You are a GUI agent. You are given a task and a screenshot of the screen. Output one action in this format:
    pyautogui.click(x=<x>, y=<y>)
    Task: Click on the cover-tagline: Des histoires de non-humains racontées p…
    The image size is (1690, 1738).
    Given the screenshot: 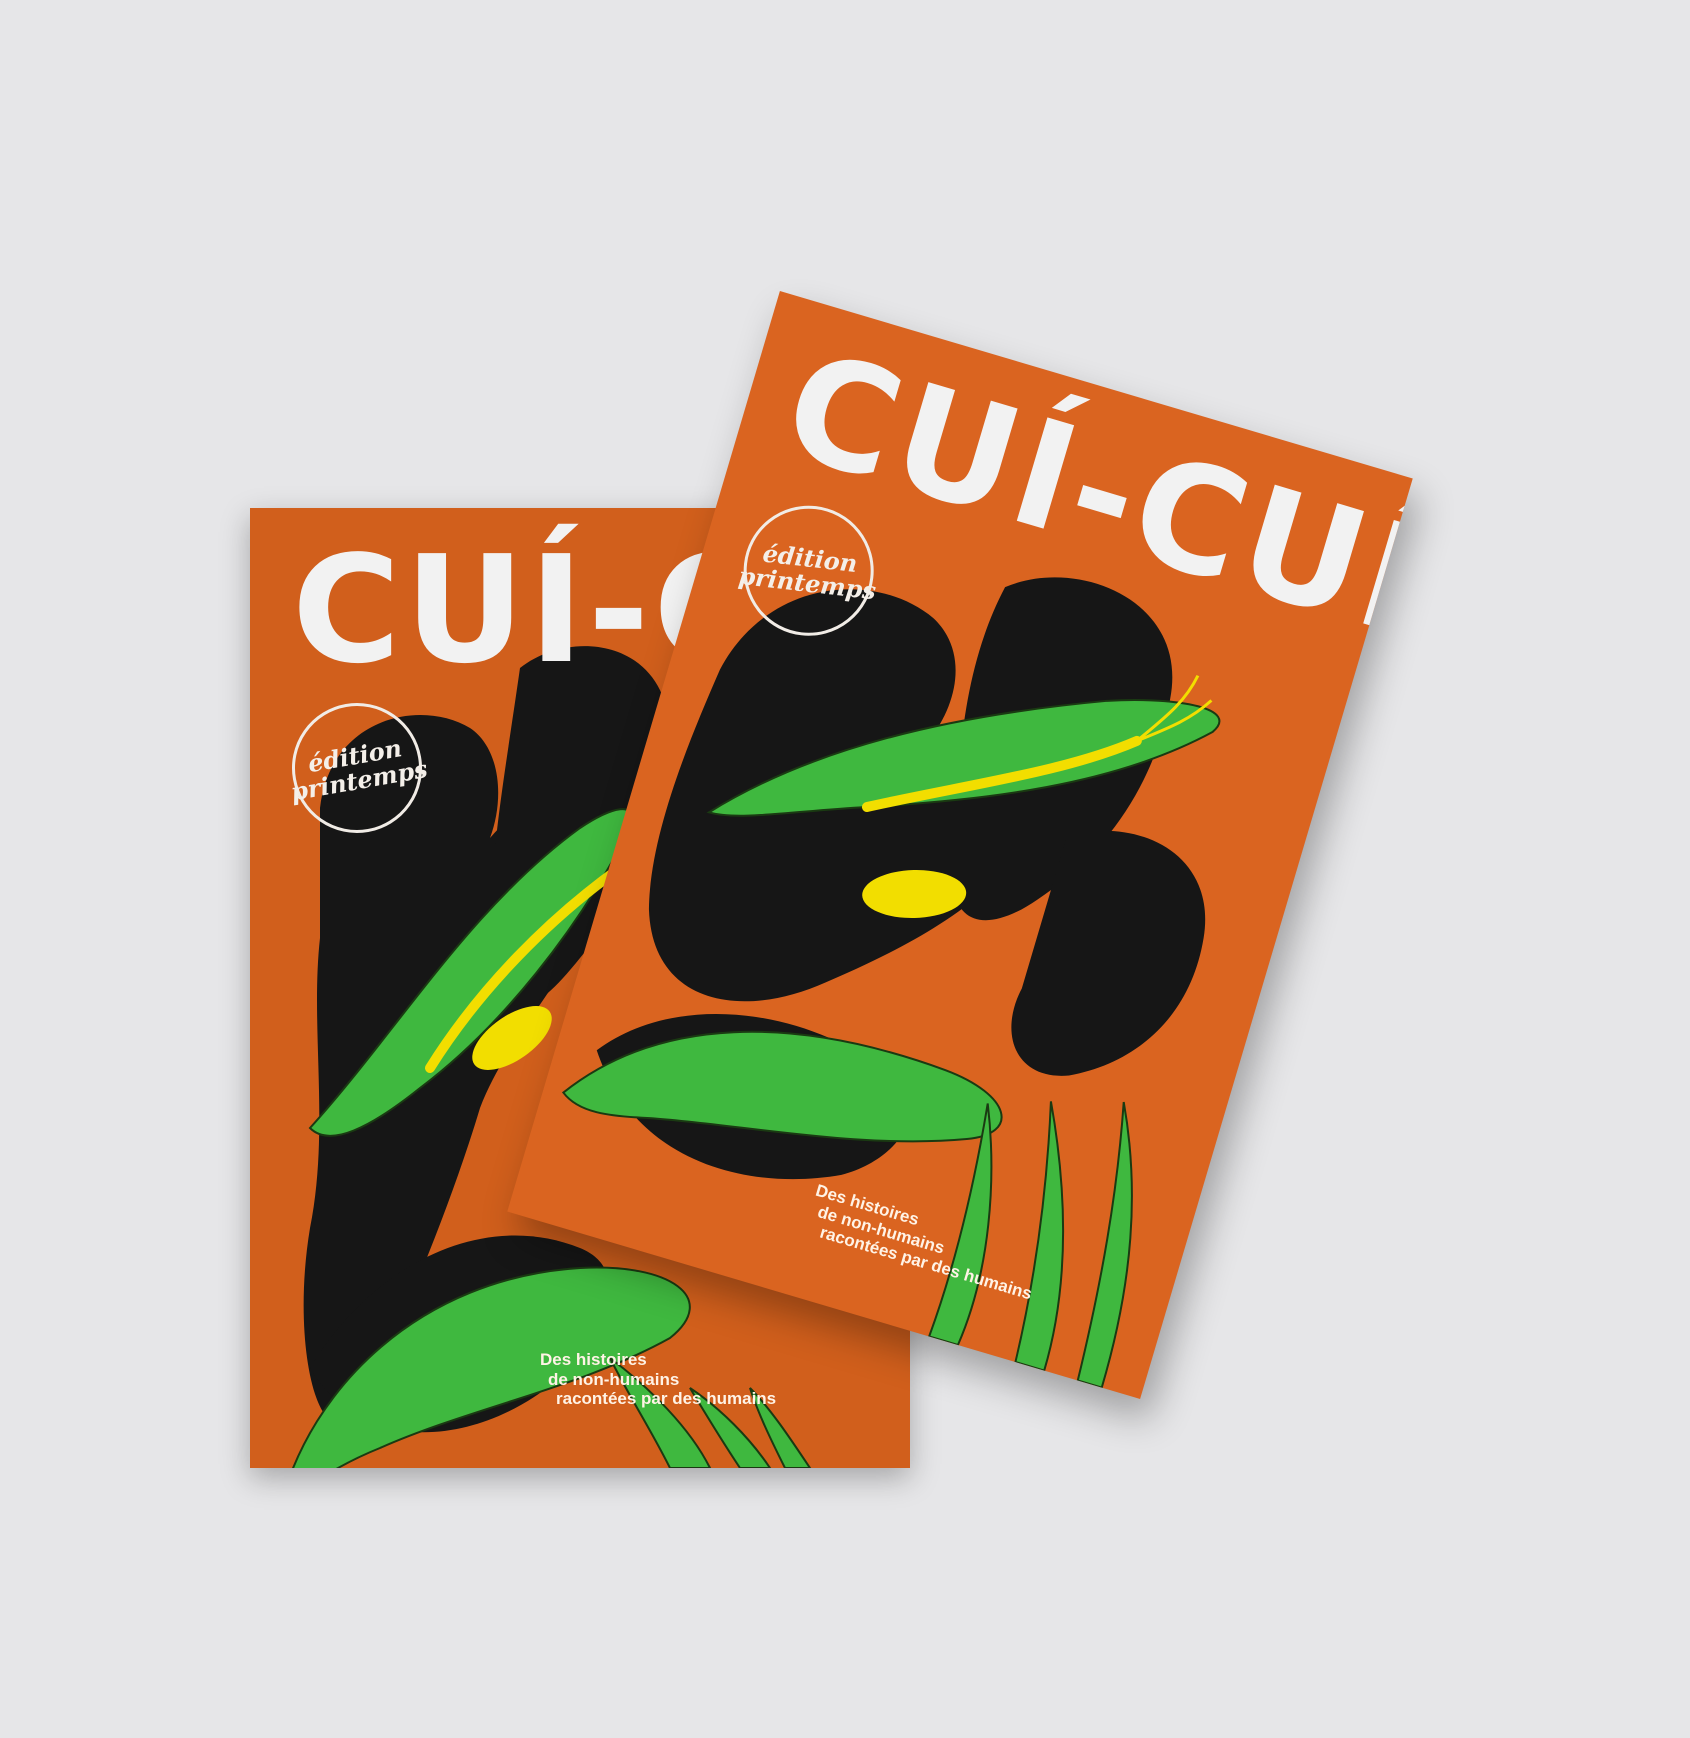 What is the action you would take?
    pyautogui.click(x=680, y=1379)
    